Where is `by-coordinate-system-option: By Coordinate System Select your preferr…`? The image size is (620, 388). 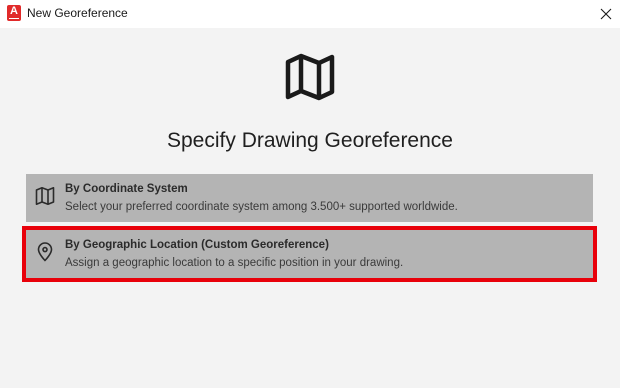 by-coordinate-system-option: By Coordinate System Select your preferr… is located at coordinates (309, 198).